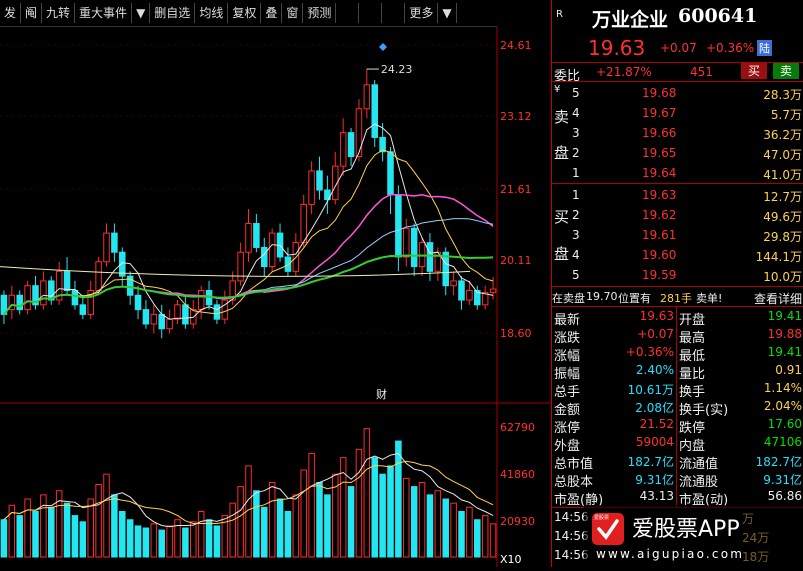  What do you see at coordinates (320, 13) in the screenshot?
I see `toolbar-button-10: 预测` at bounding box center [320, 13].